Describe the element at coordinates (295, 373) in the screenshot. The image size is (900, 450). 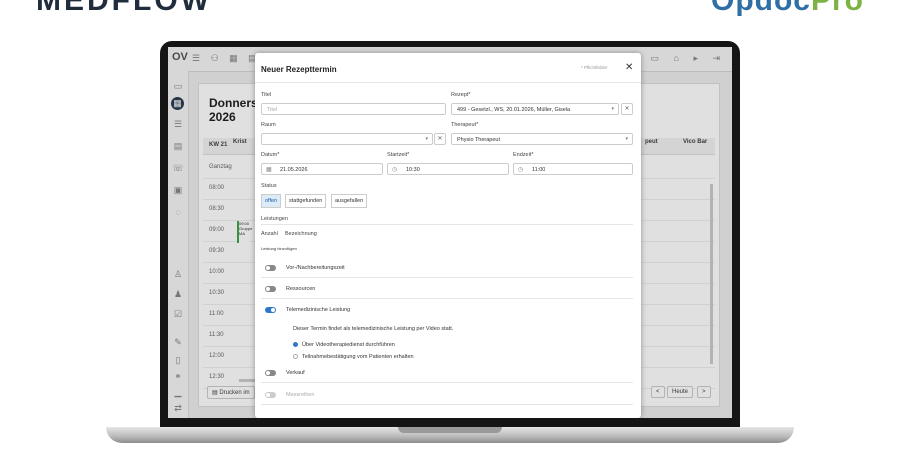
I see `toggle-label: Verkauf` at that location.